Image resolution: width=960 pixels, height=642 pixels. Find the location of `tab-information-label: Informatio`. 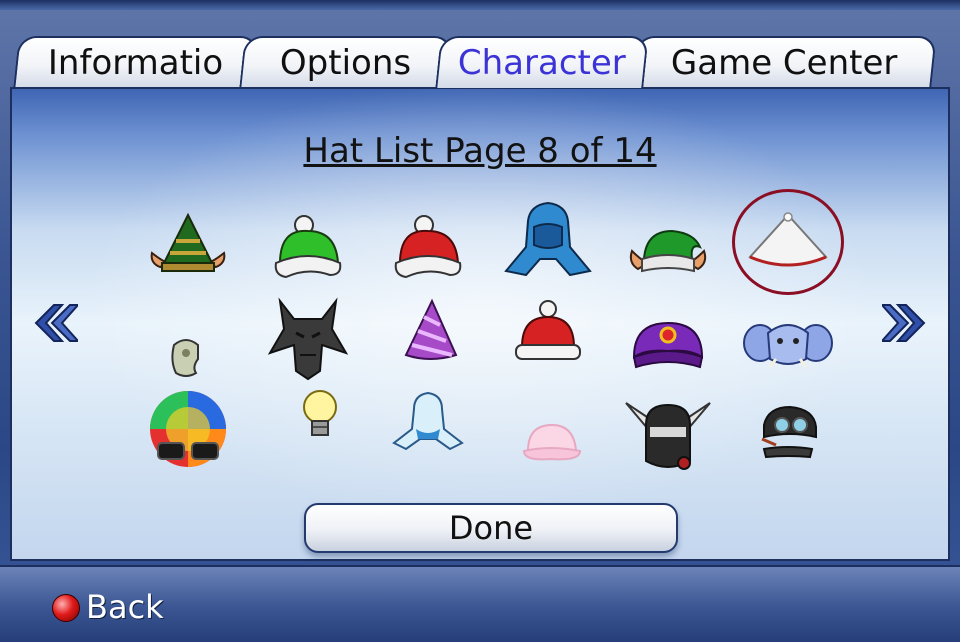

tab-information-label: Informatio is located at coordinates (135, 63).